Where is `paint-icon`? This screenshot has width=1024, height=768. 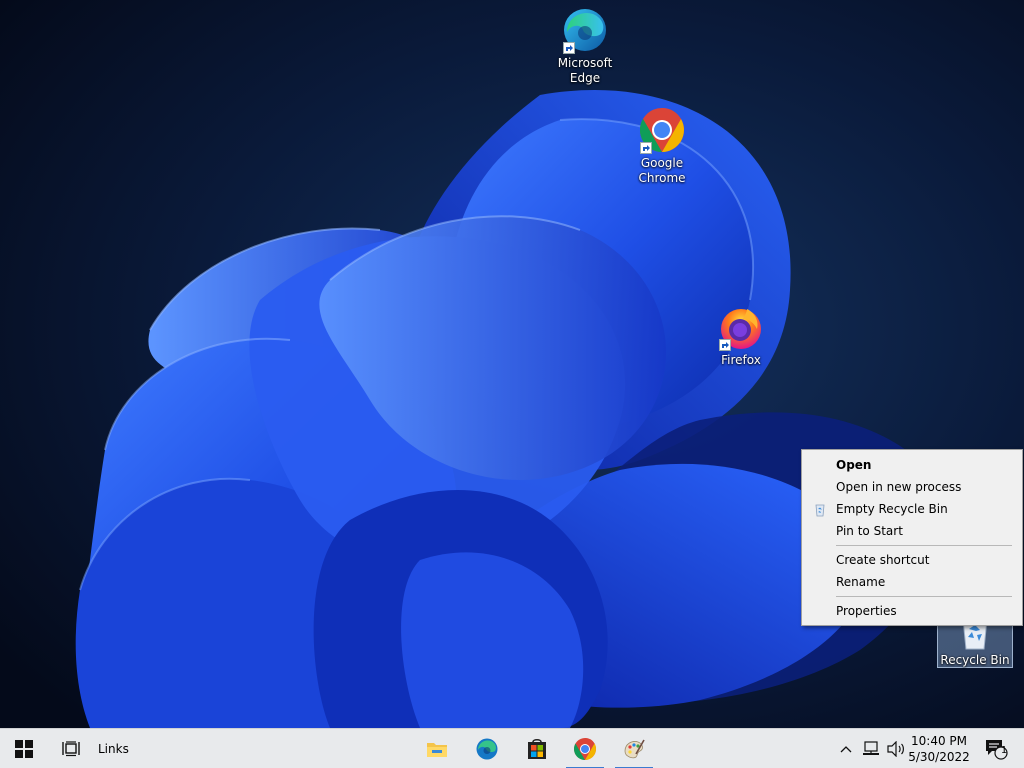 paint-icon is located at coordinates (634, 749).